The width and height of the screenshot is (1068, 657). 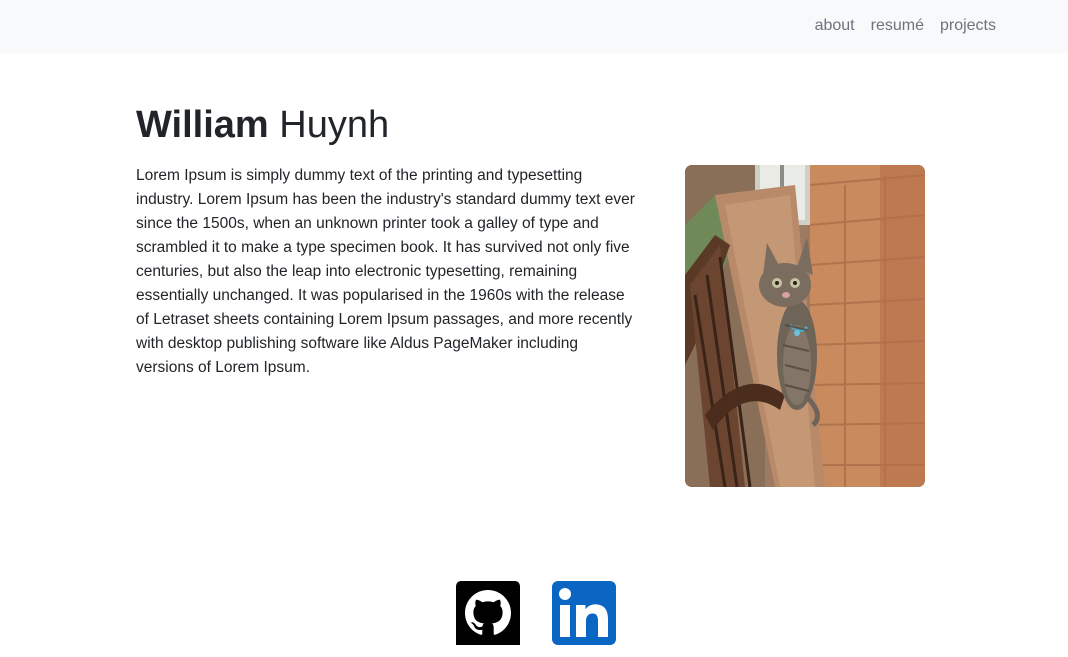 I want to click on linkedin-link, so click(x=584, y=613).